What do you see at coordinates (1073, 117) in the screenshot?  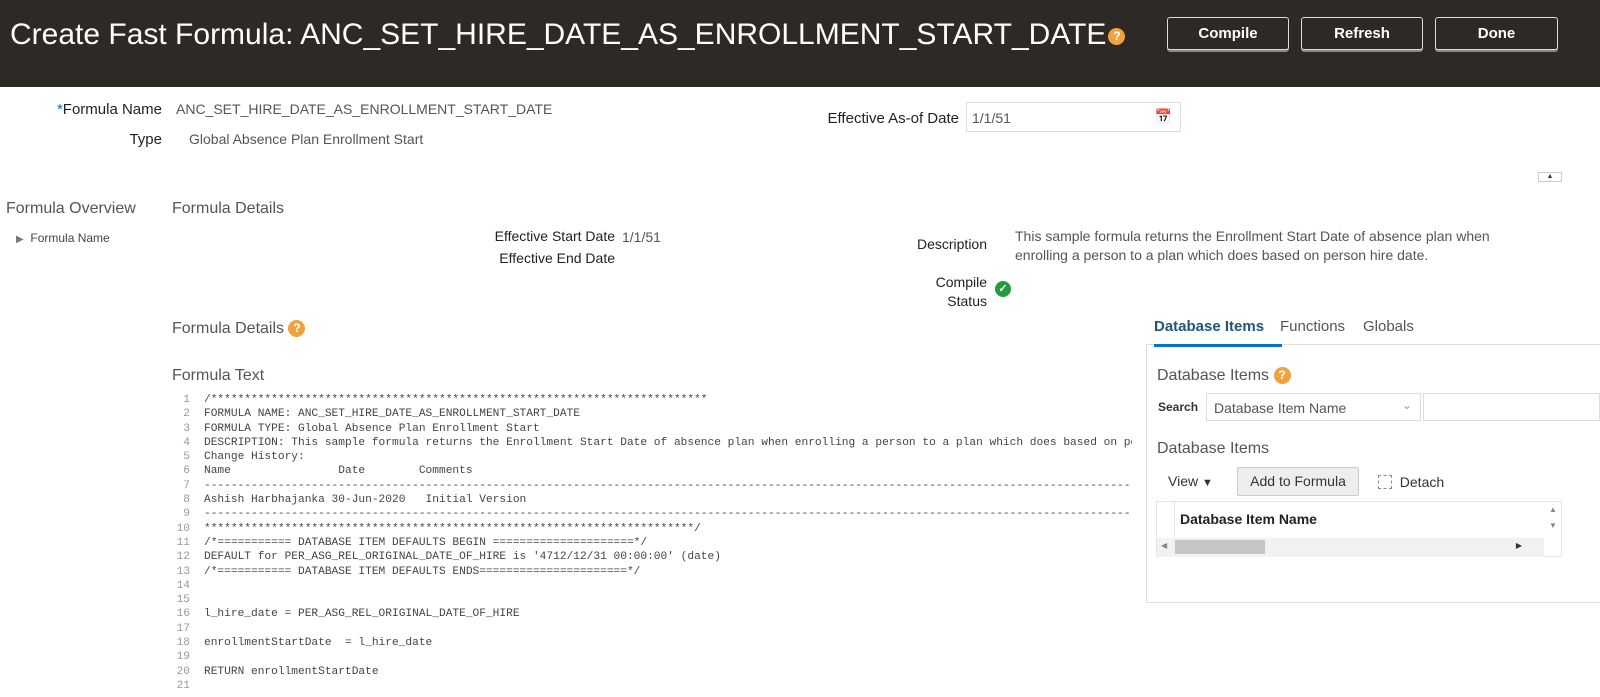 I see `effective-as-of-input: 1/1/51 📅` at bounding box center [1073, 117].